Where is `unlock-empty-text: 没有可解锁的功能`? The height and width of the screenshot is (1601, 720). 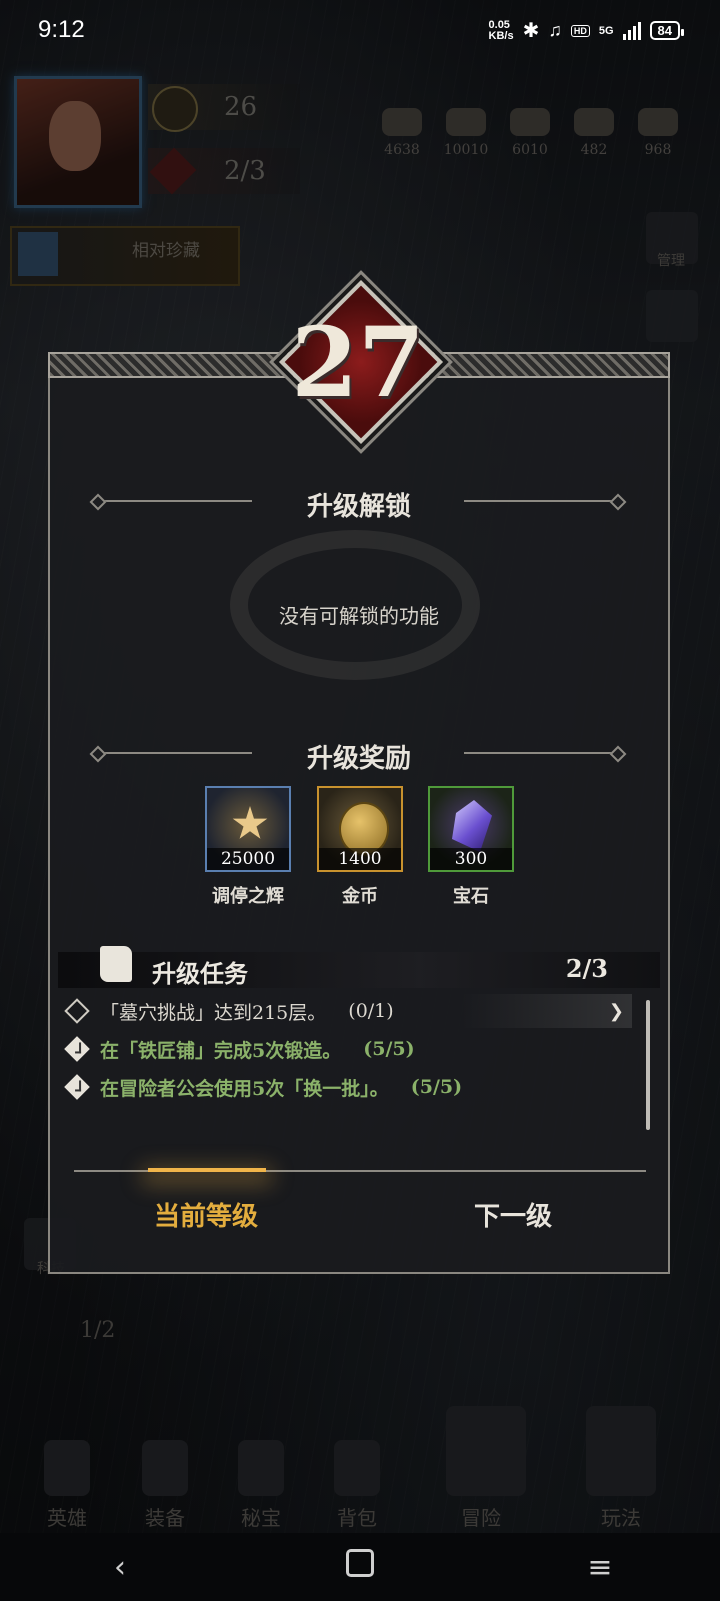
unlock-empty-text: 没有可解锁的功能 is located at coordinates (359, 616).